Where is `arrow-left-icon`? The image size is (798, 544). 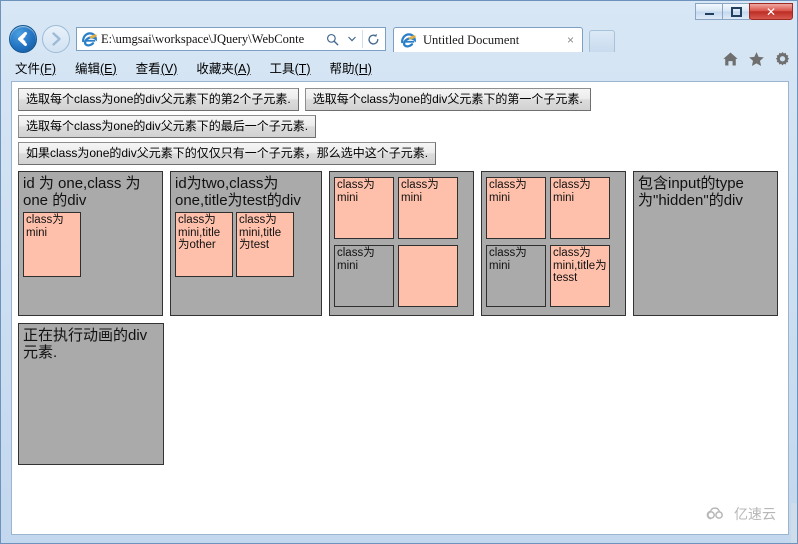 arrow-left-icon is located at coordinates (22, 39).